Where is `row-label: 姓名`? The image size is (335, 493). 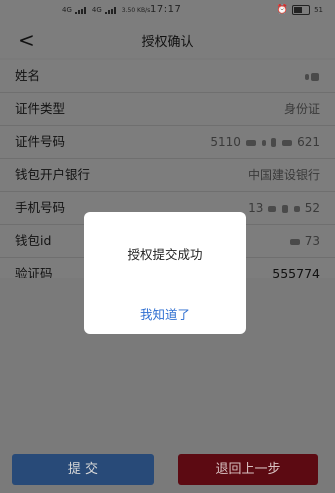
row-label: 姓名 is located at coordinates (28, 75).